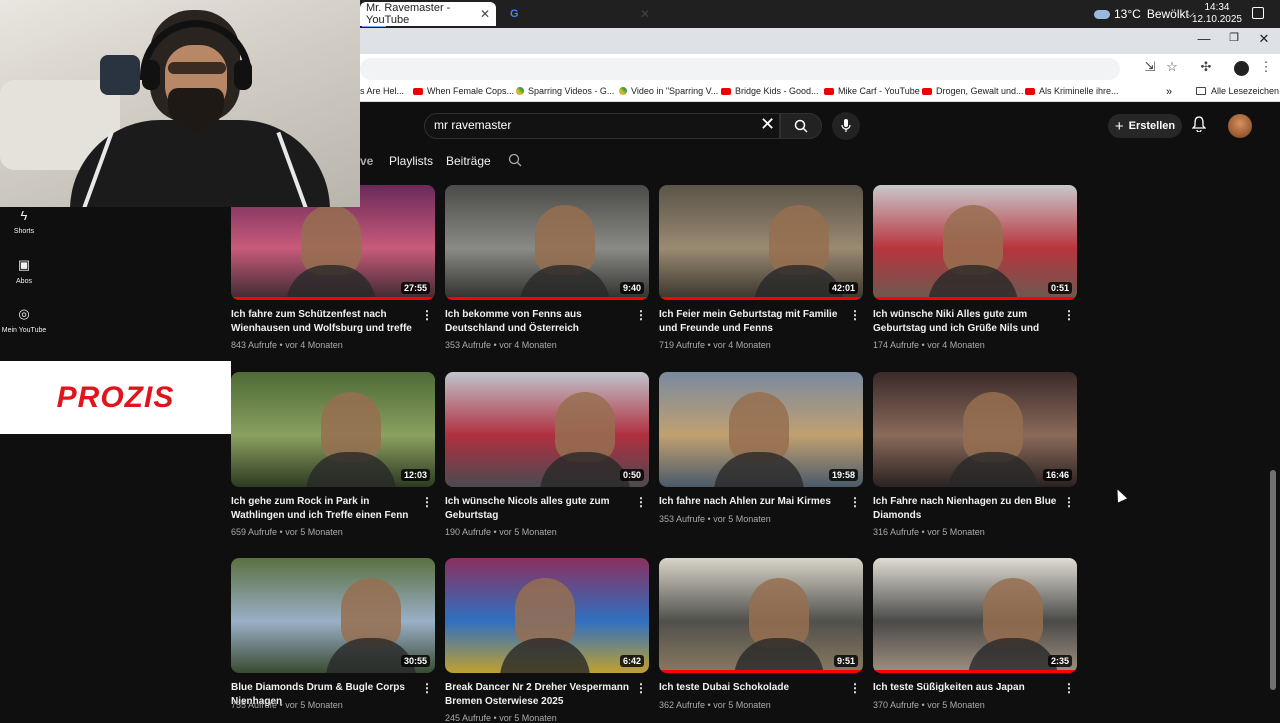 Image resolution: width=1280 pixels, height=723 pixels. I want to click on tab-beitraege: Beiträge, so click(468, 161).